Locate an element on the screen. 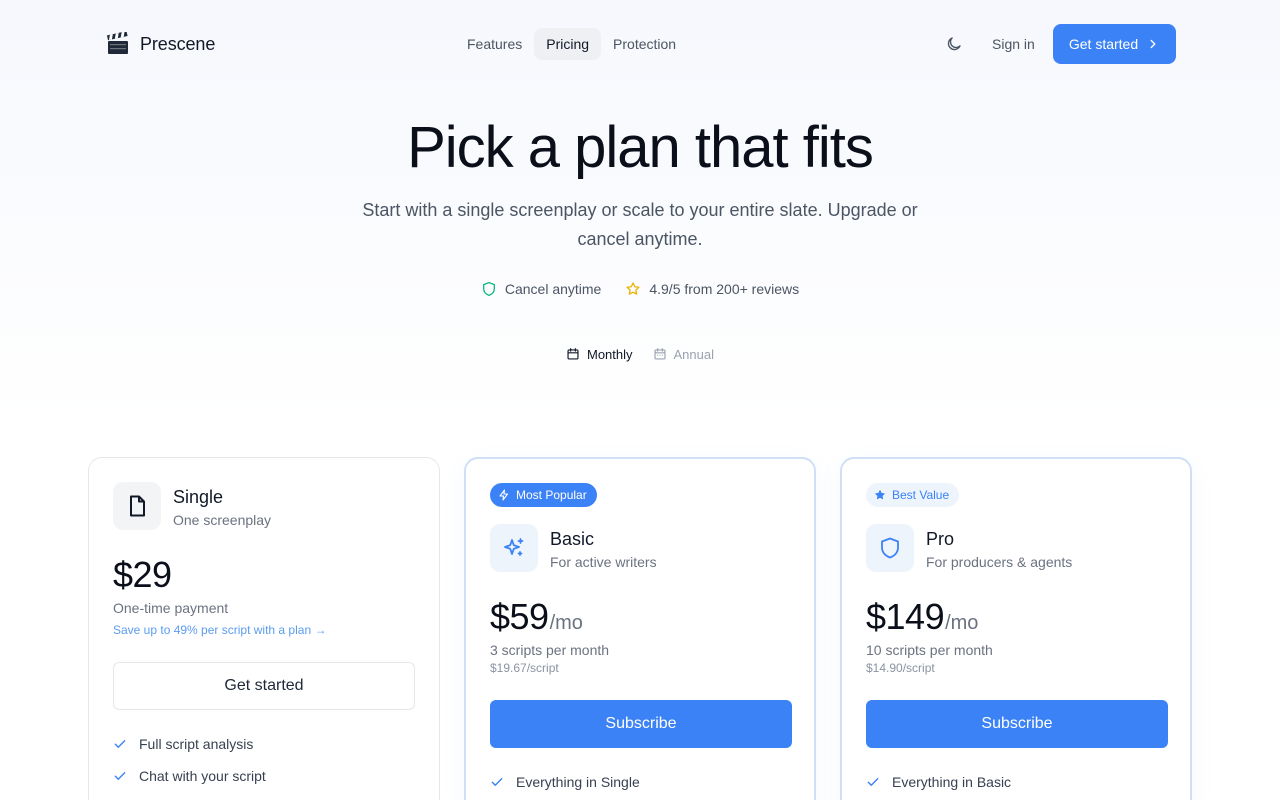  price-note: 10 scripts per month is located at coordinates (929, 650).